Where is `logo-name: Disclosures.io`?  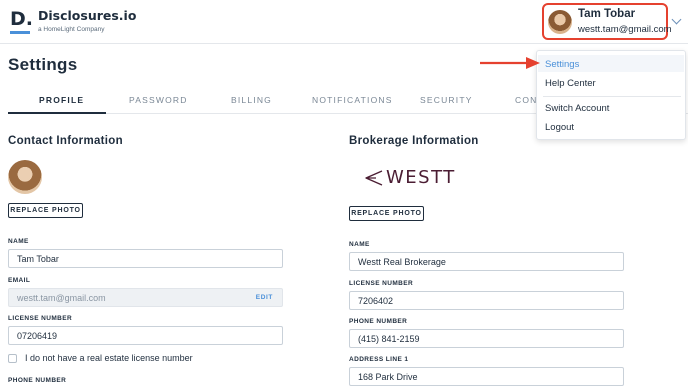
logo-name: Disclosures.io is located at coordinates (87, 15).